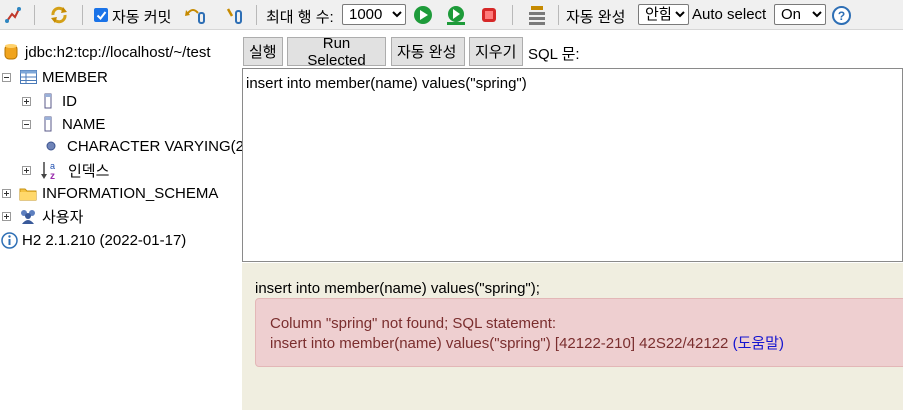 The width and height of the screenshot is (903, 410). What do you see at coordinates (59, 15) in the screenshot?
I see `refresh-icon` at bounding box center [59, 15].